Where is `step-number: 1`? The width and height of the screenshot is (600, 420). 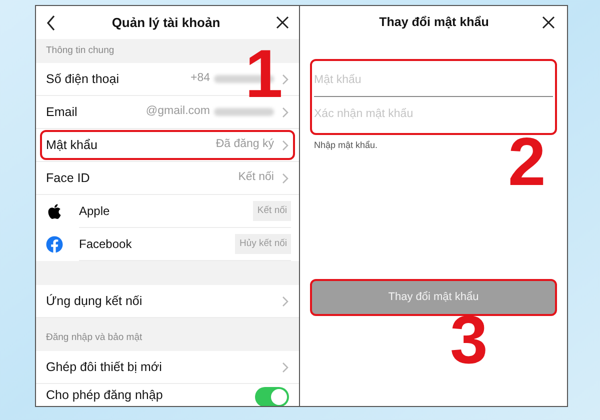 step-number: 1 is located at coordinates (264, 74).